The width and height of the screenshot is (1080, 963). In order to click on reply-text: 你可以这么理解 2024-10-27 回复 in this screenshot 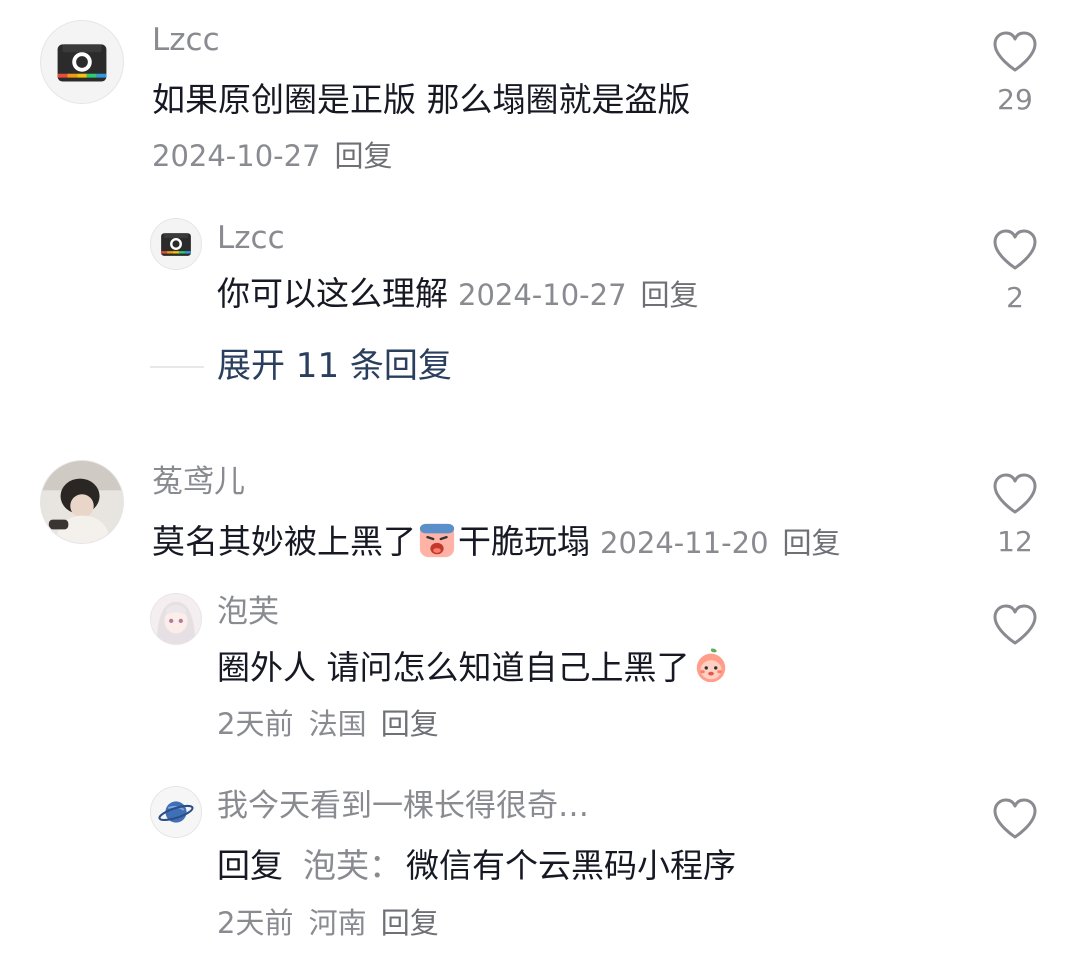, I will do `click(458, 294)`.